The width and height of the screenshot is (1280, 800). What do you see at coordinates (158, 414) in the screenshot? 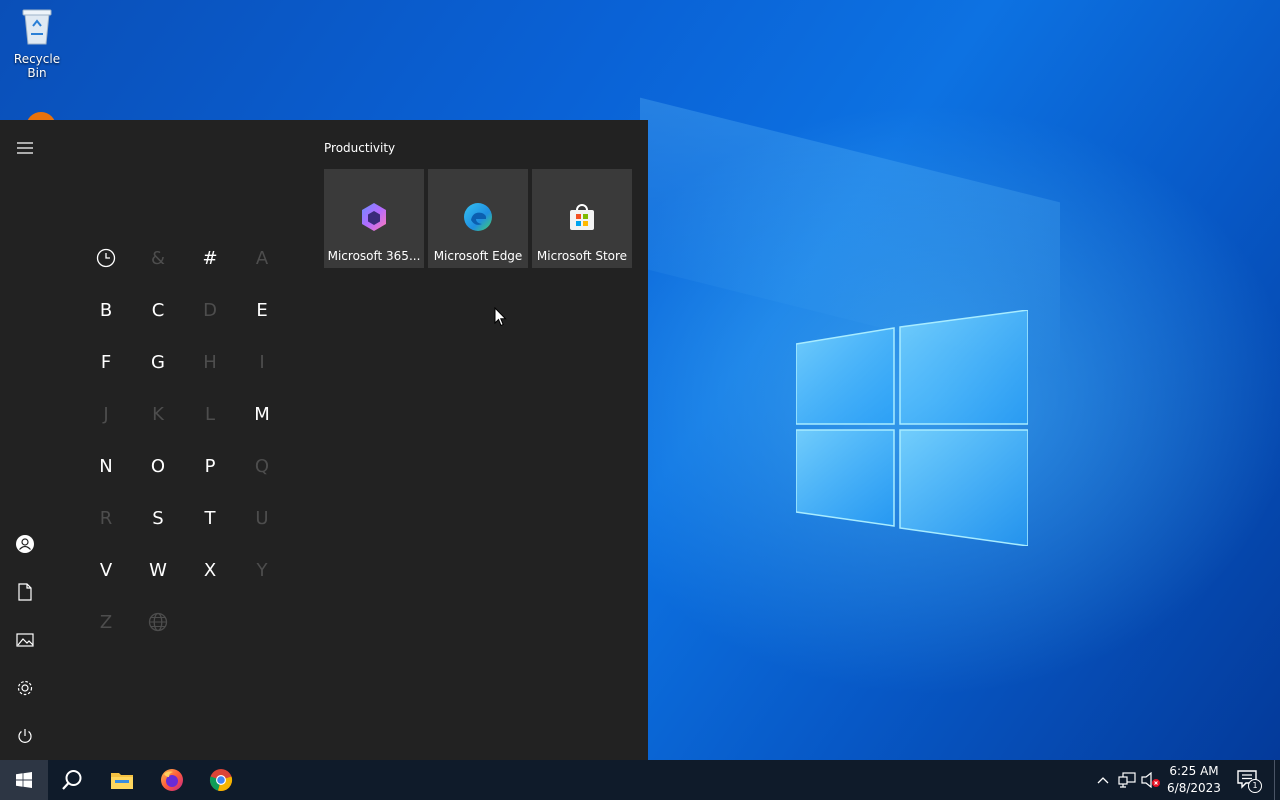
I see `jump-letter: K` at bounding box center [158, 414].